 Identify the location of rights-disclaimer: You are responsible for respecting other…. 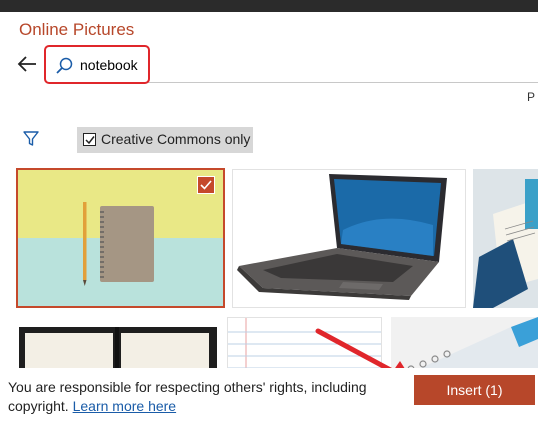
(203, 397).